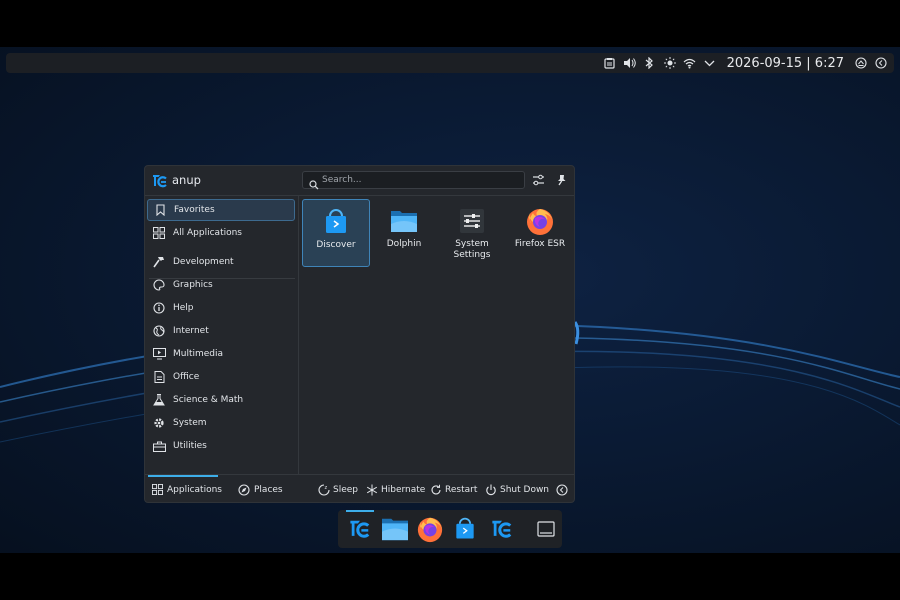 This screenshot has height=600, width=900. I want to click on hammer-icon, so click(159, 262).